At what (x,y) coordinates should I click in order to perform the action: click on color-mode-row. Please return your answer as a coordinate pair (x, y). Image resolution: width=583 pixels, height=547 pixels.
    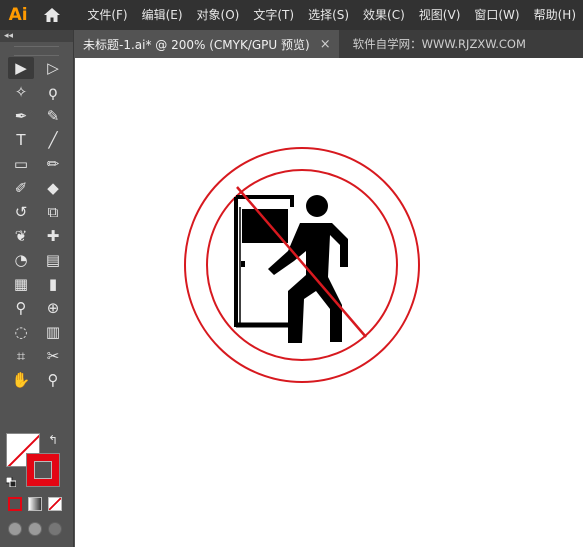
    Looking at the image, I should click on (35, 504).